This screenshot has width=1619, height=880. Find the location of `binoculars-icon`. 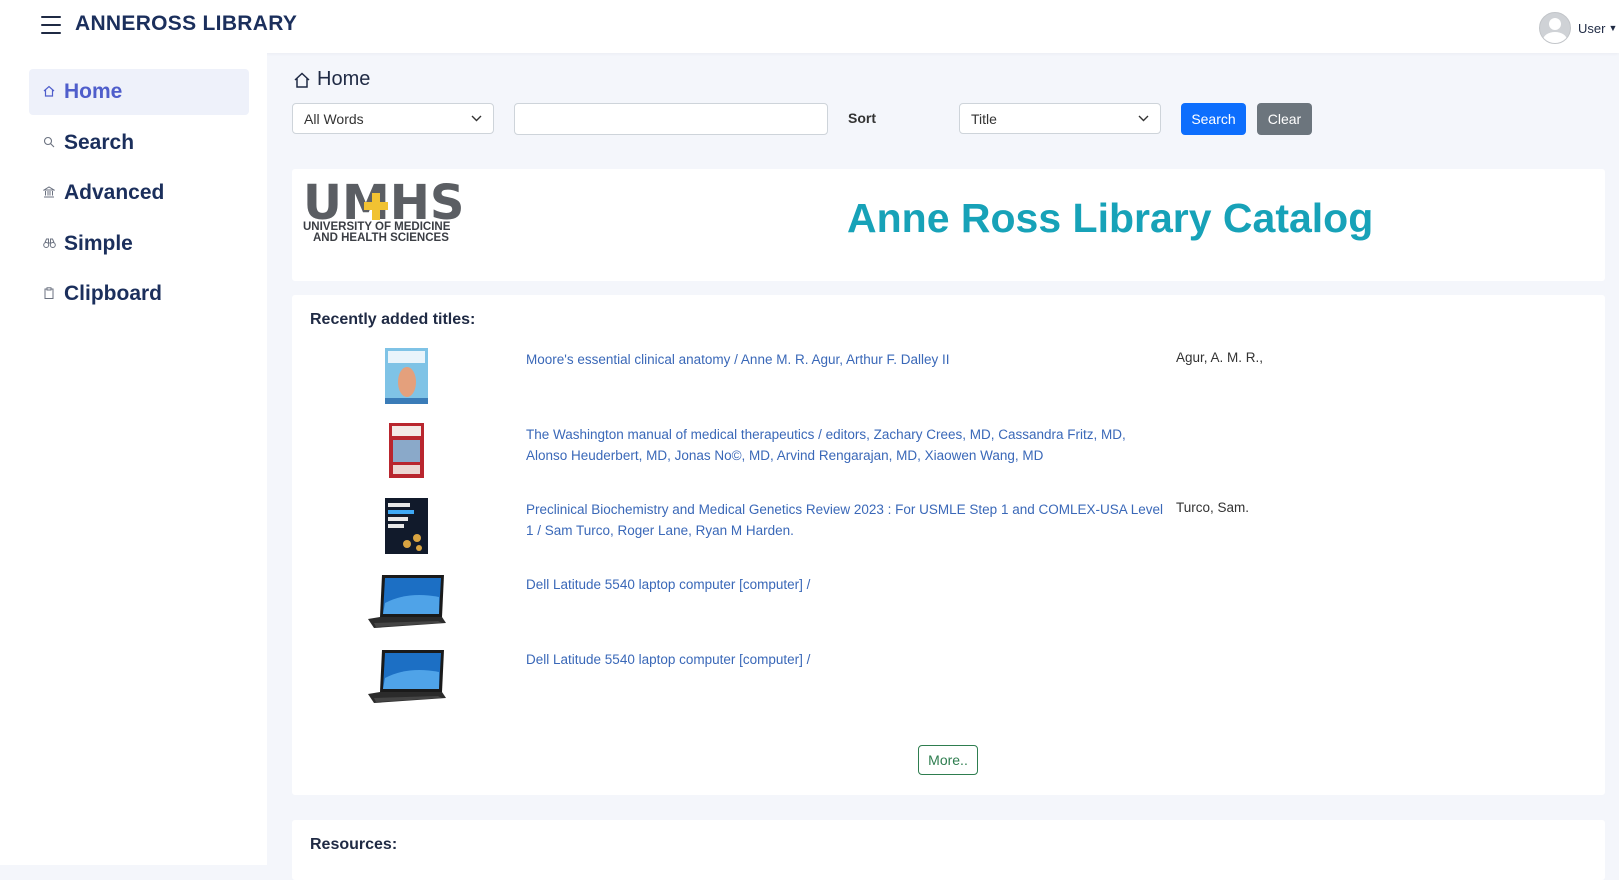

binoculars-icon is located at coordinates (49, 244).